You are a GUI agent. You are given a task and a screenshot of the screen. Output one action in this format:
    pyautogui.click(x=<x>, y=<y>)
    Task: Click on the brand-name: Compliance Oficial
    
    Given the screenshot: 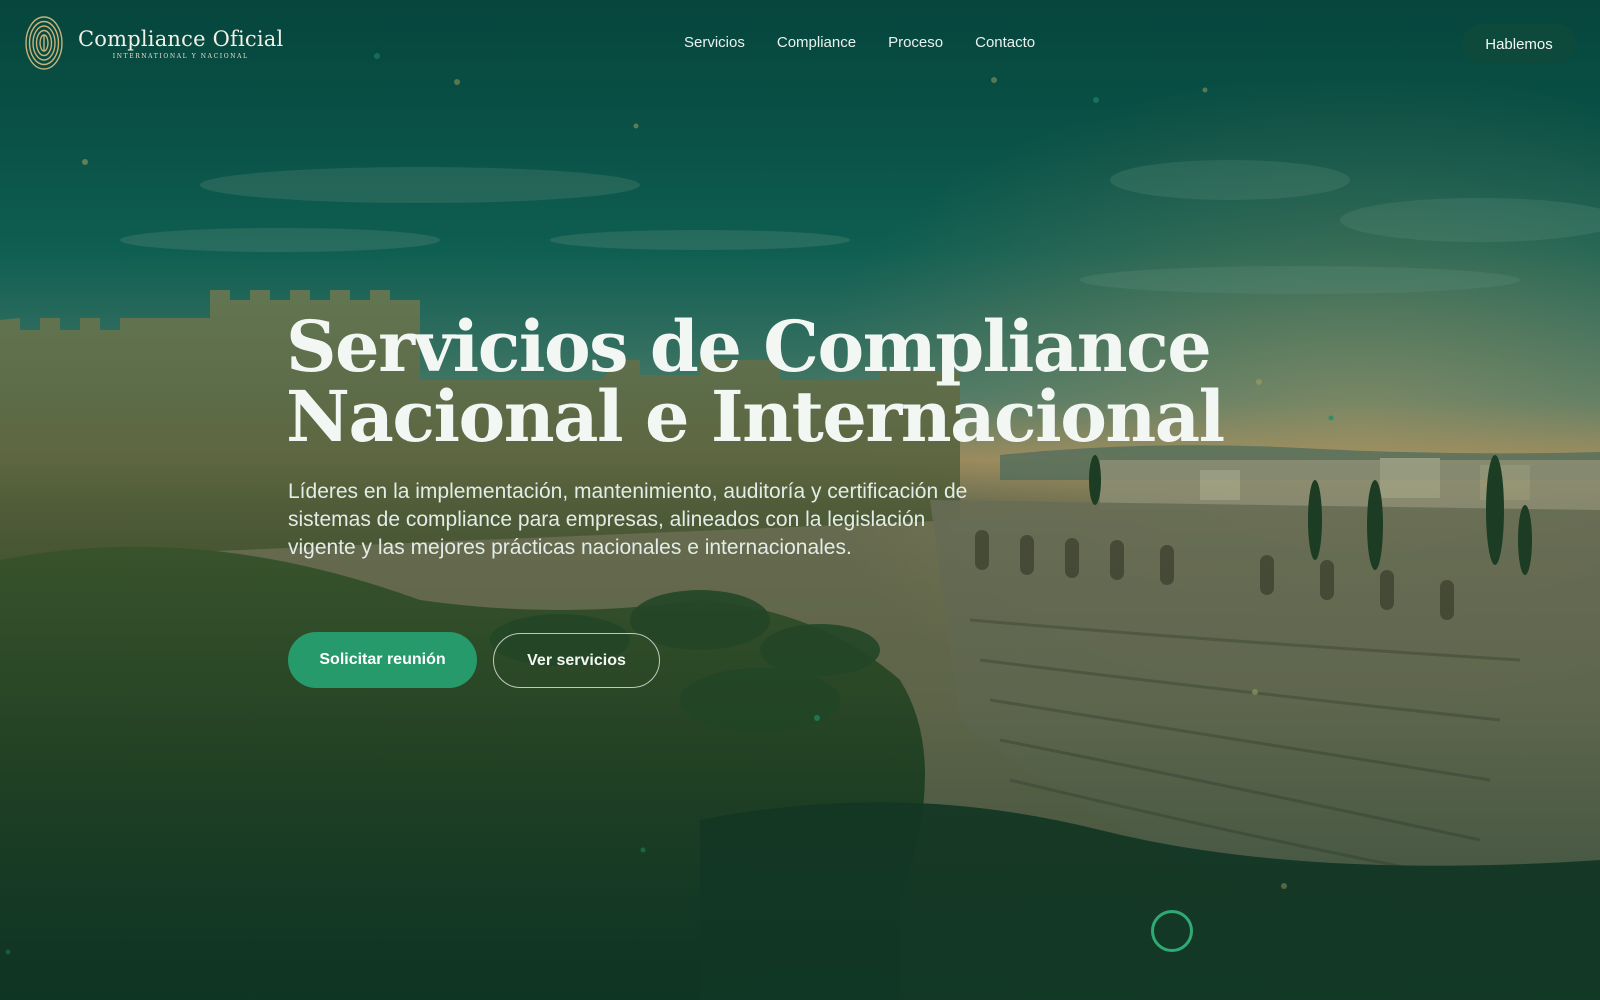 What is the action you would take?
    pyautogui.click(x=181, y=38)
    